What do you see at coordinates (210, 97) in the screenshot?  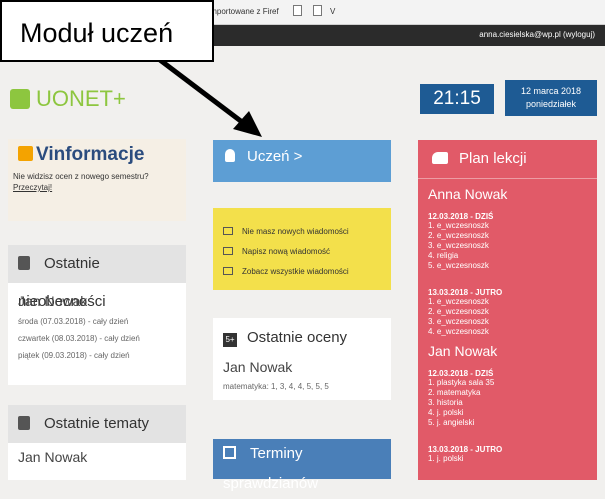 I see `annotation-arrow` at bounding box center [210, 97].